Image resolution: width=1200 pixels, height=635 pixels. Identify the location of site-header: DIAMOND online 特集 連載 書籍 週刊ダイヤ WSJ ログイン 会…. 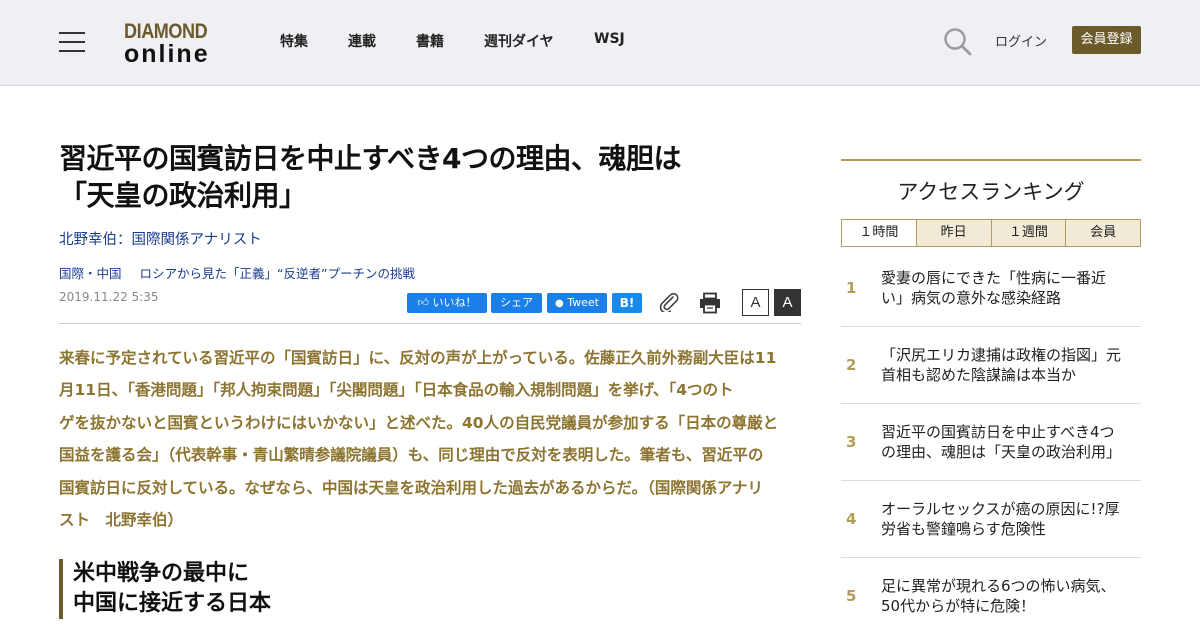
(600, 43).